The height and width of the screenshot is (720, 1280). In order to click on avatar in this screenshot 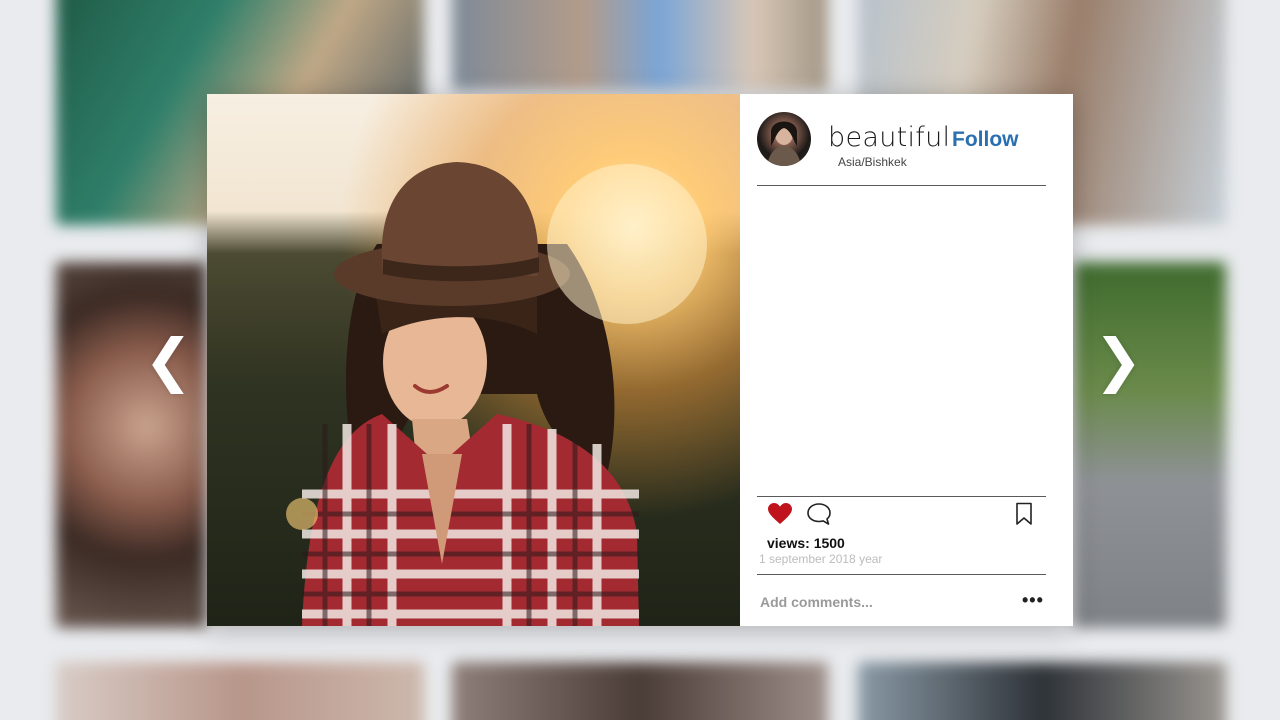, I will do `click(784, 139)`.